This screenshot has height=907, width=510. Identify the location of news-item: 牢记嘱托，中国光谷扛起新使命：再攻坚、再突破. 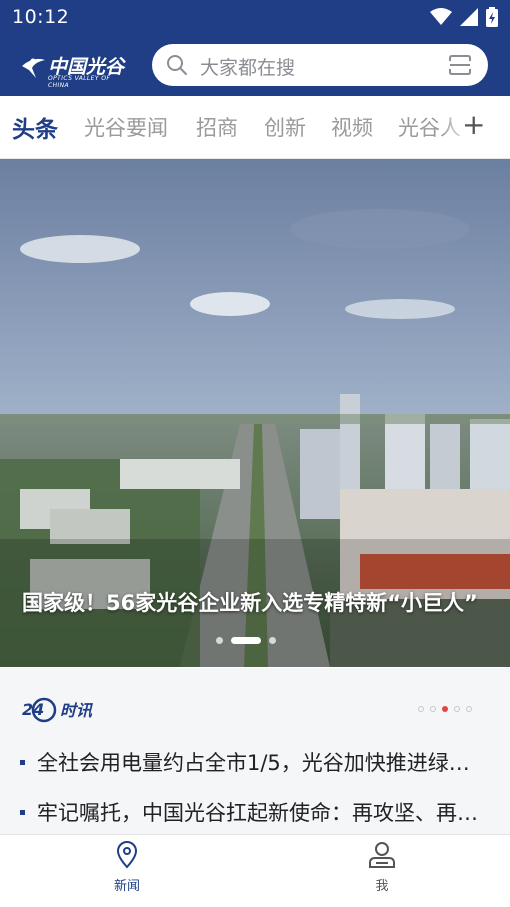
(255, 812).